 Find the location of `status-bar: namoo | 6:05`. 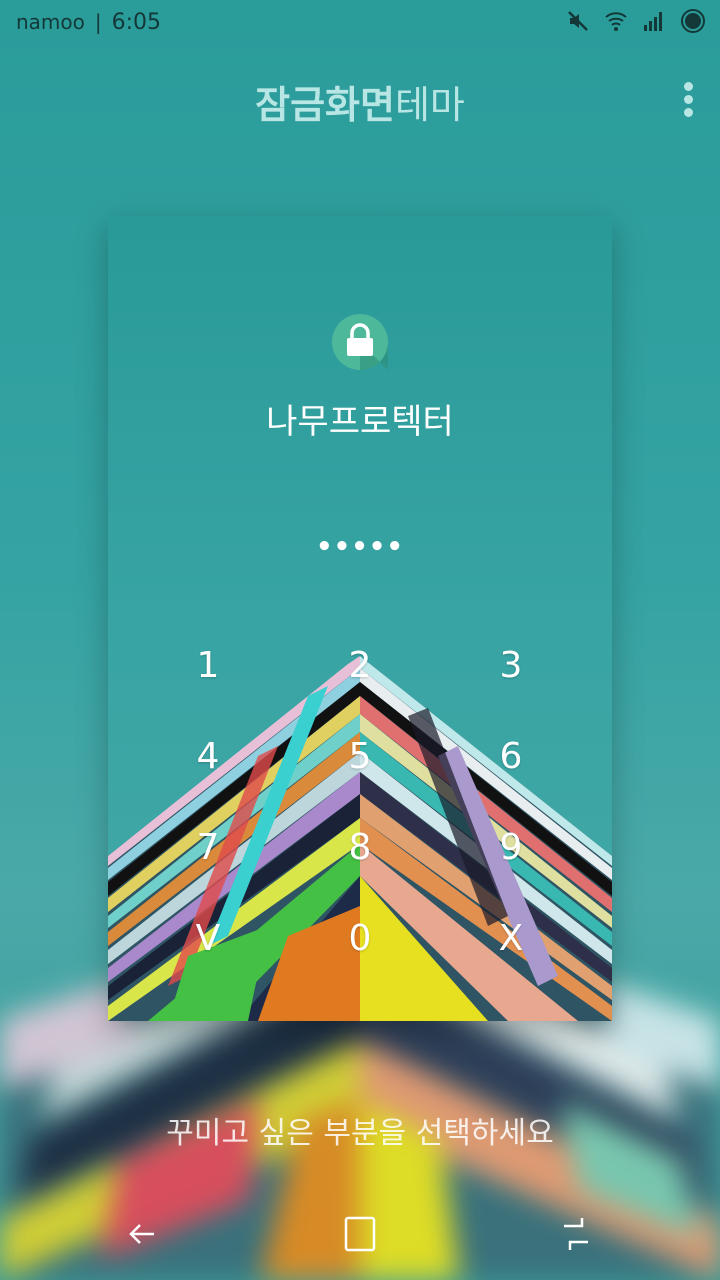

status-bar: namoo | 6:05 is located at coordinates (360, 22).